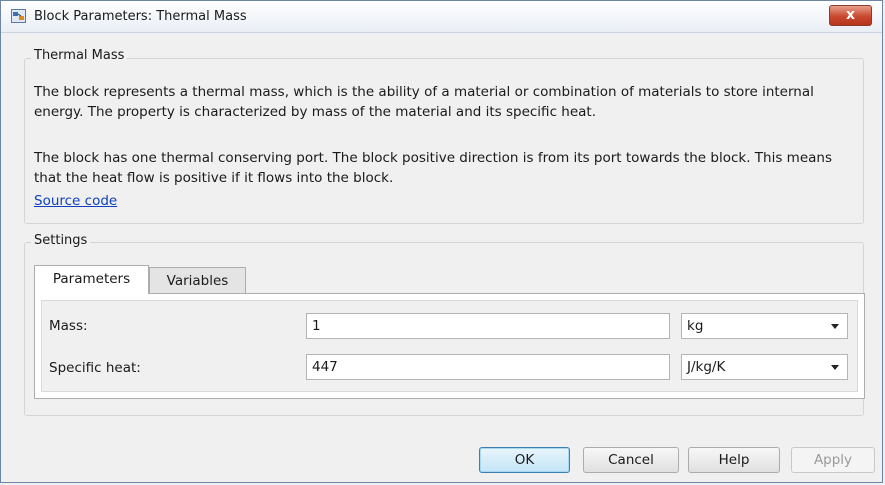 This screenshot has width=885, height=485. Describe the element at coordinates (734, 460) in the screenshot. I see `help-button: Help` at that location.